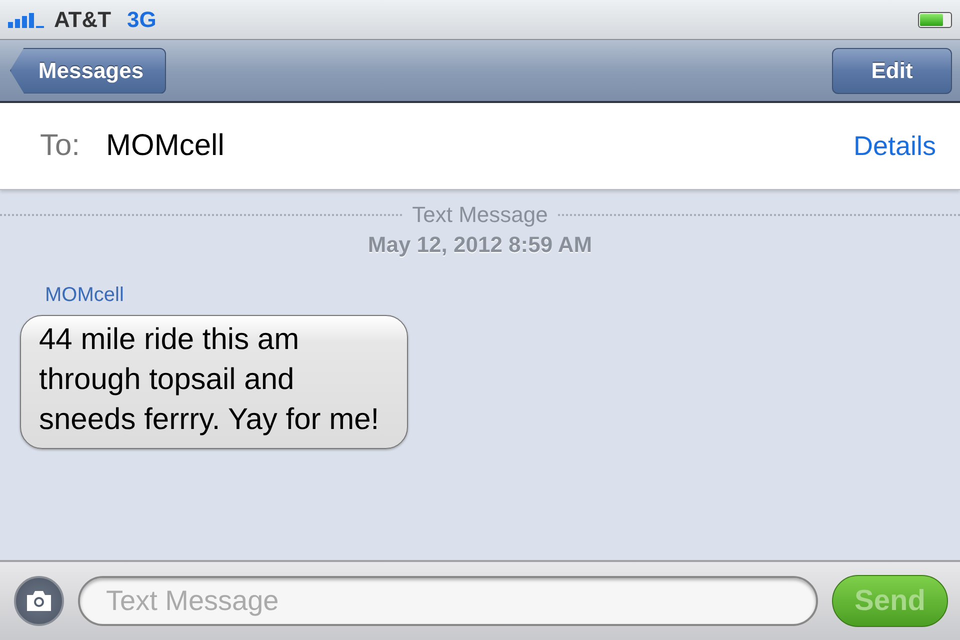  What do you see at coordinates (166, 146) in the screenshot?
I see `recipient-name: MOMcell` at bounding box center [166, 146].